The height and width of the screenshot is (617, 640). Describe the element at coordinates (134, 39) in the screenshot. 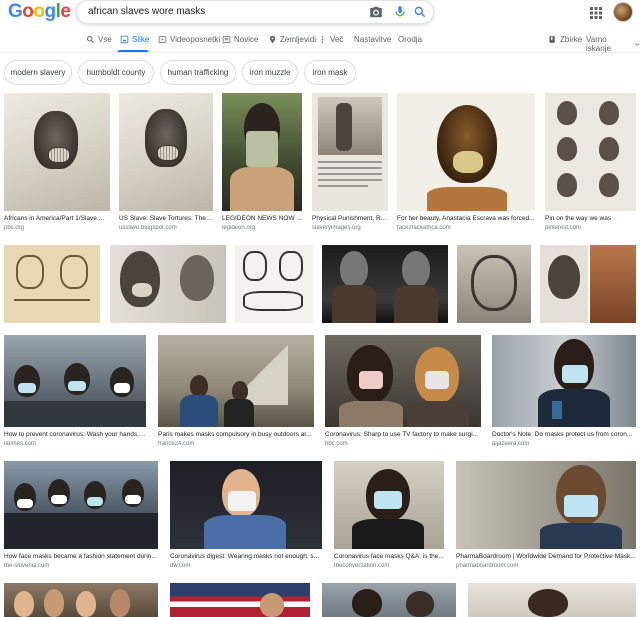

I see `tab-images: Slike` at that location.